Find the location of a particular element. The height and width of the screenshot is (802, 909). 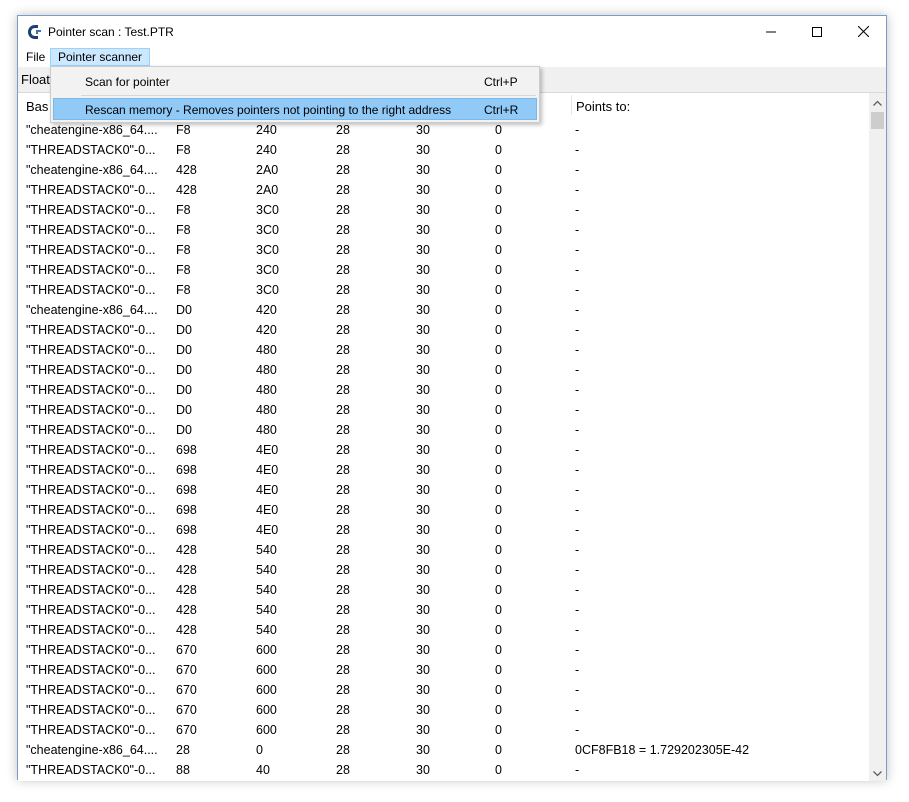

table-cell: 4E0 is located at coordinates (267, 470).